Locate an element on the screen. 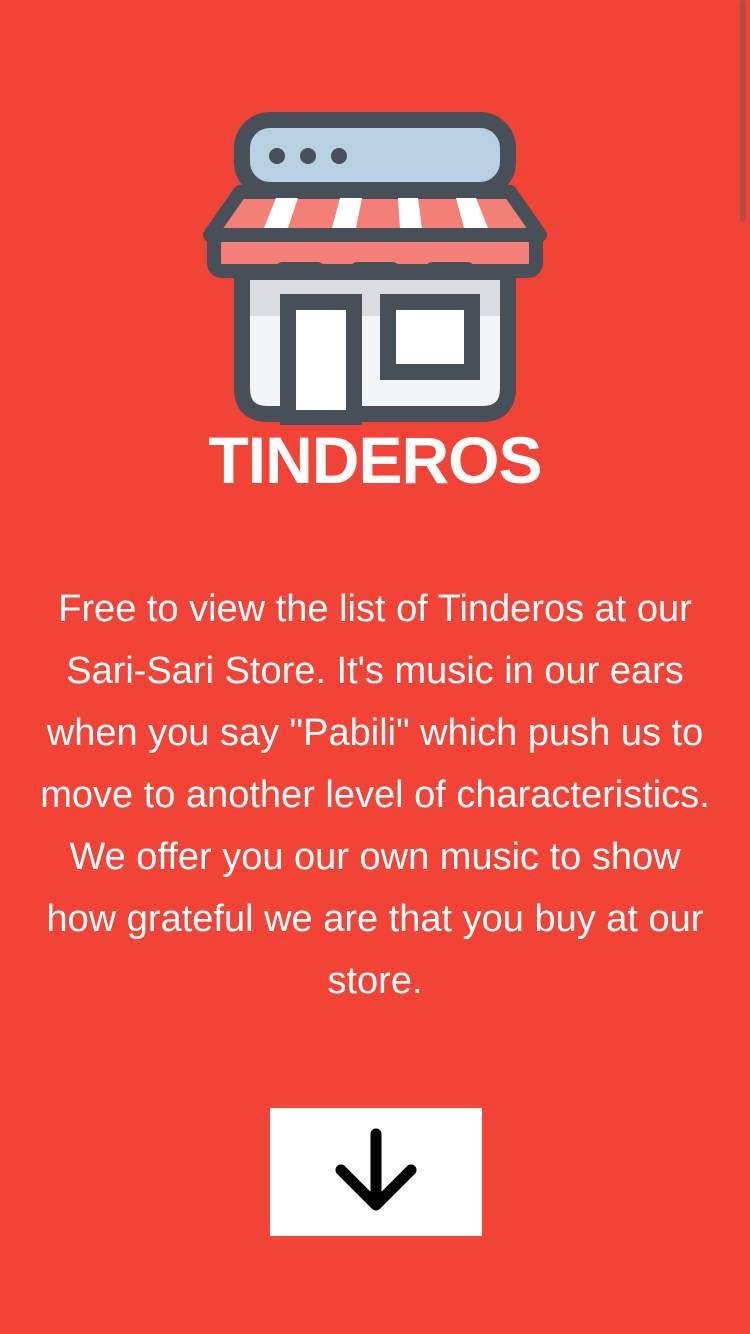  page-scrollbar is located at coordinates (743, 111).